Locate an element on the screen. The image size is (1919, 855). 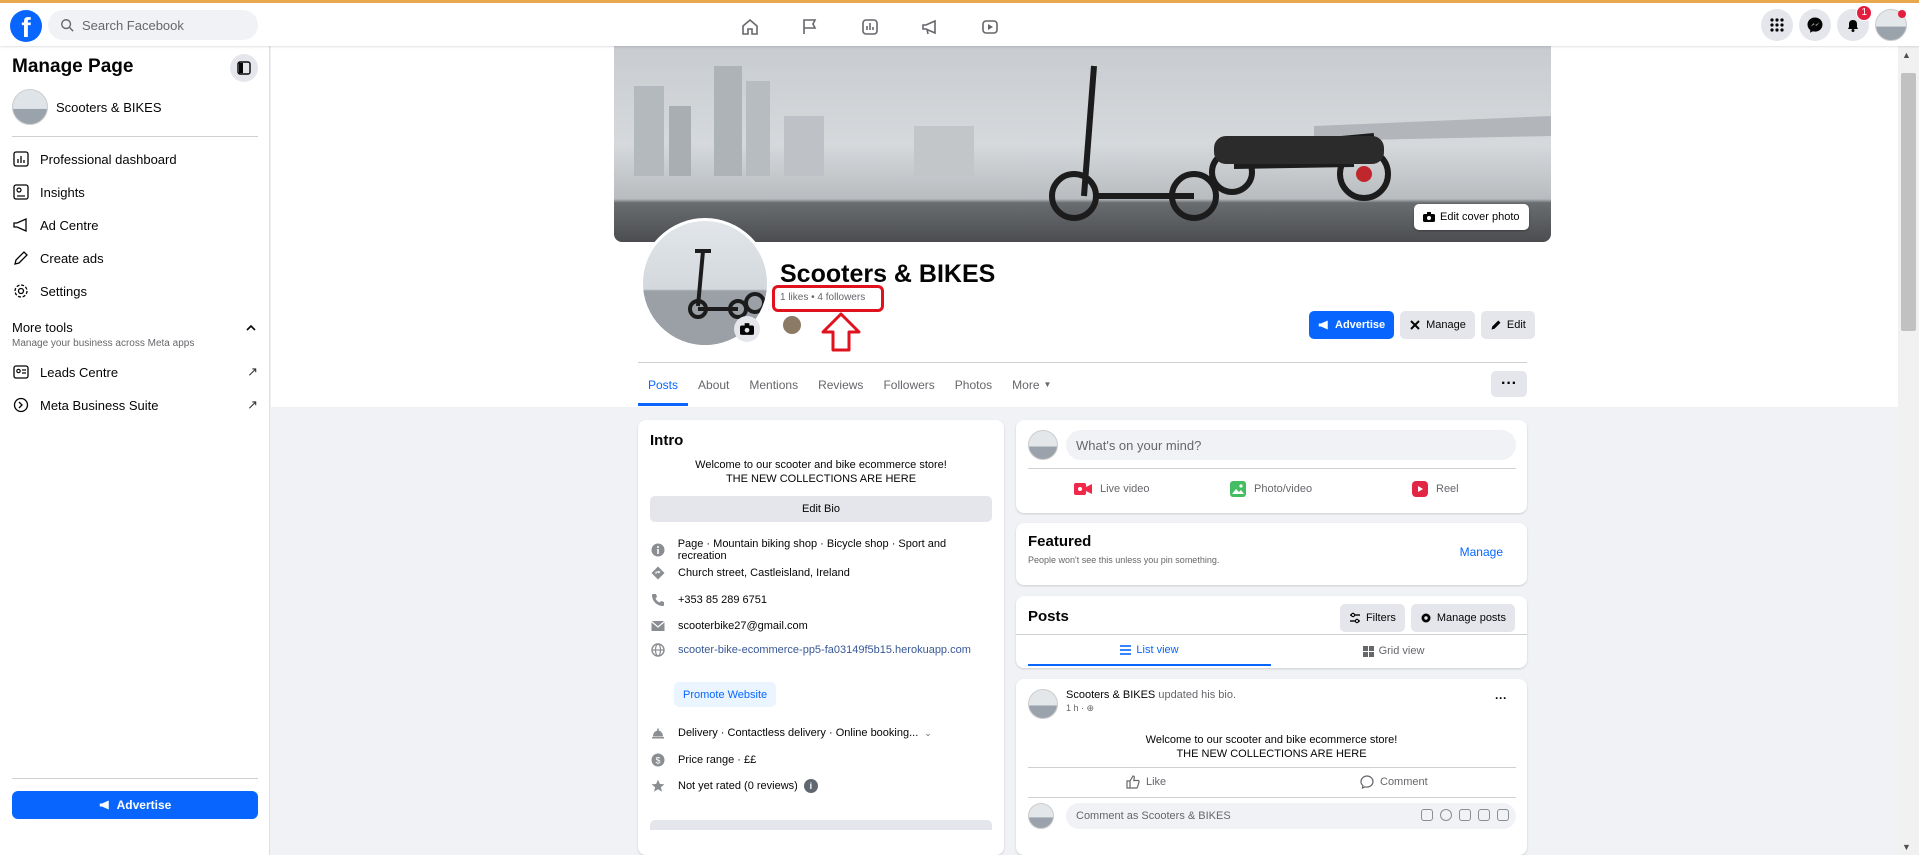
grid-view-tab: Grid view is located at coordinates (1393, 651).